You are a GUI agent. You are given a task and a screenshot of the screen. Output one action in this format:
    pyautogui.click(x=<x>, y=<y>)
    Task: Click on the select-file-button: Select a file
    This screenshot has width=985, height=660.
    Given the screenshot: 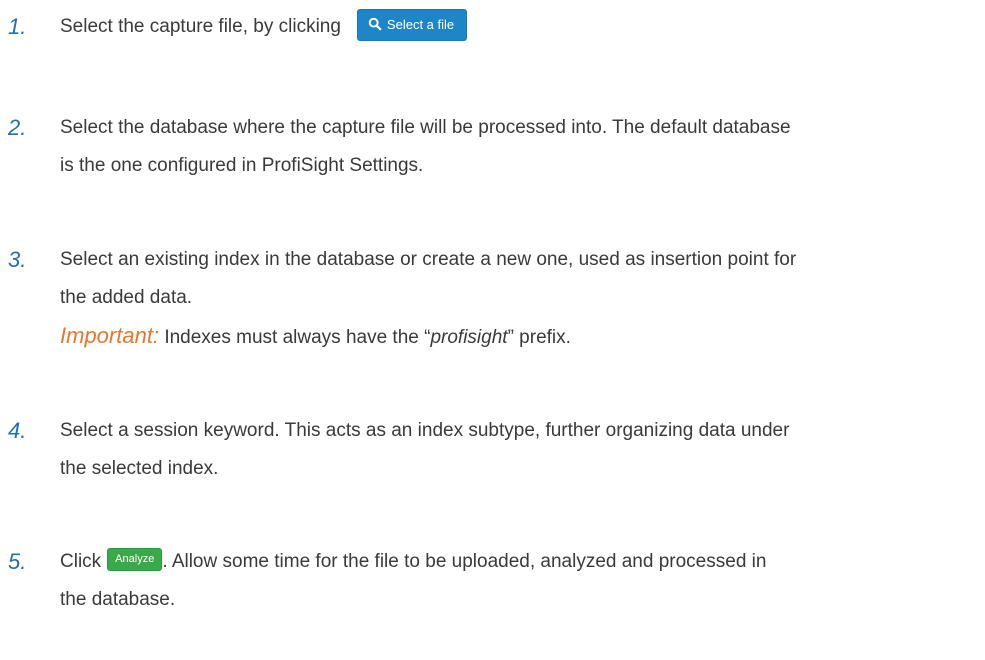 What is the action you would take?
    pyautogui.click(x=412, y=25)
    